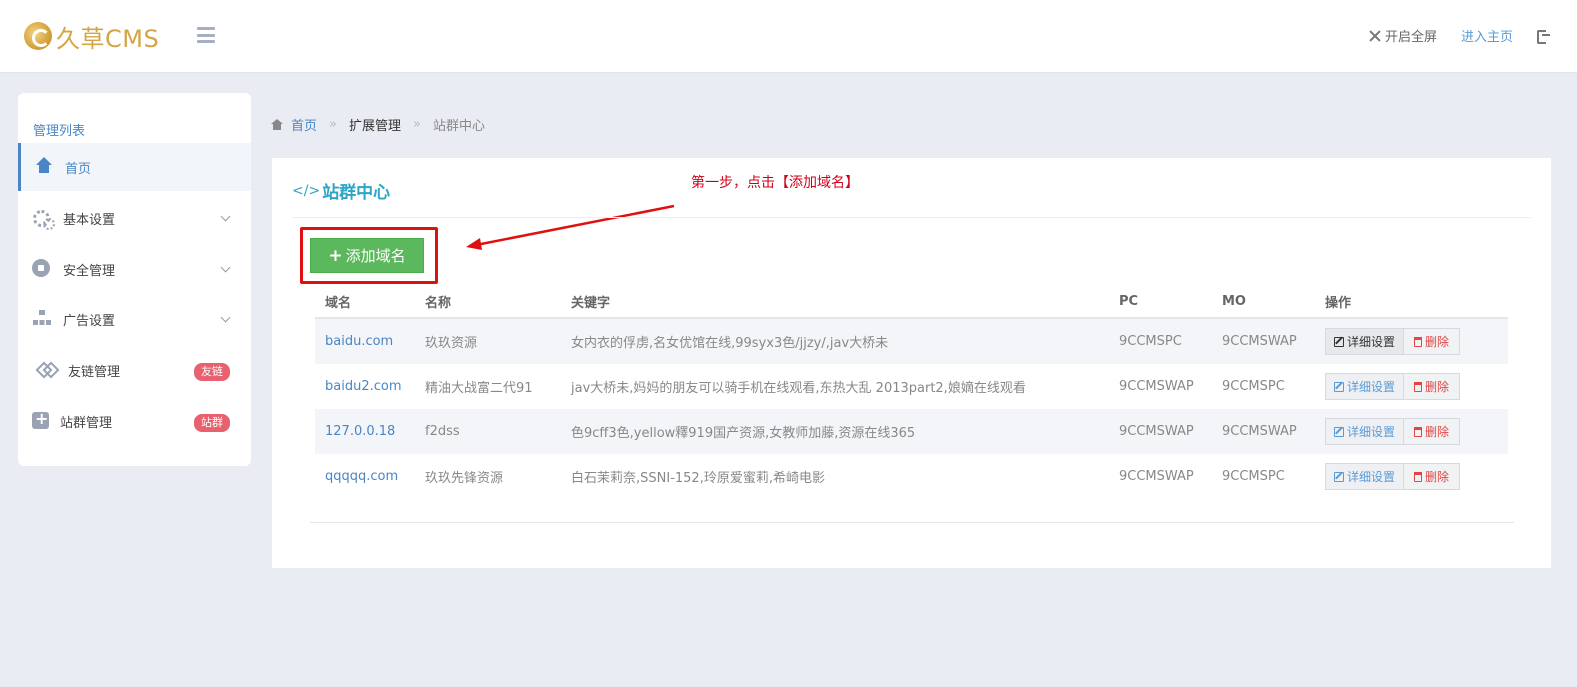  I want to click on sidebar-item-label: 基本设置, so click(89, 220).